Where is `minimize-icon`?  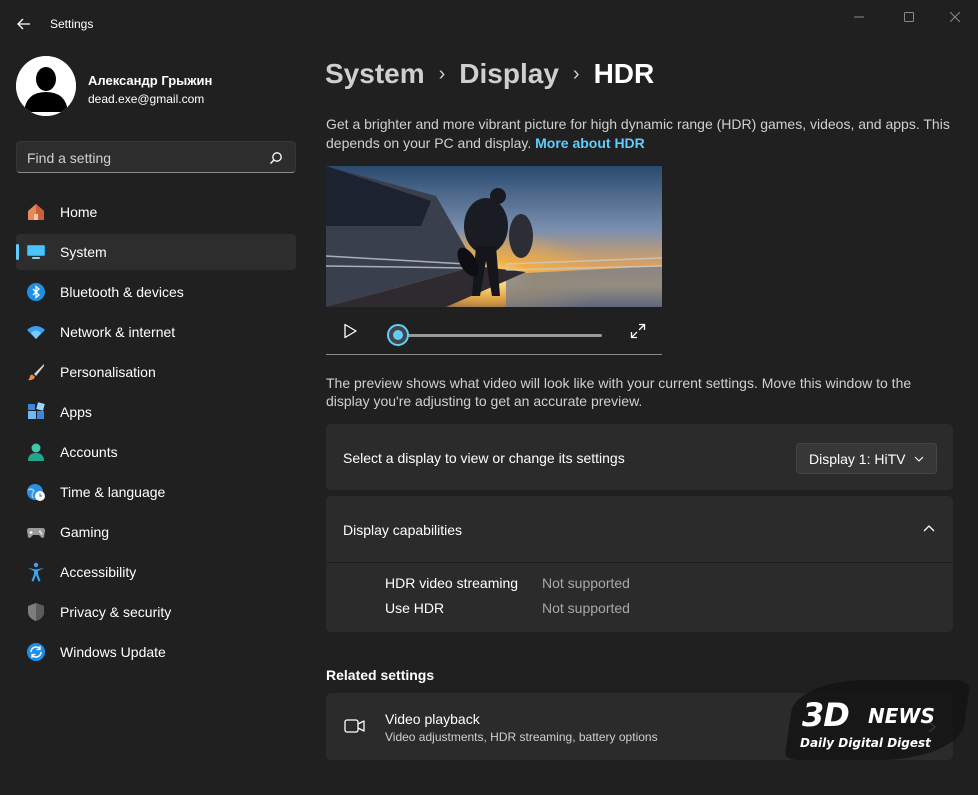
minimize-icon is located at coordinates (859, 17).